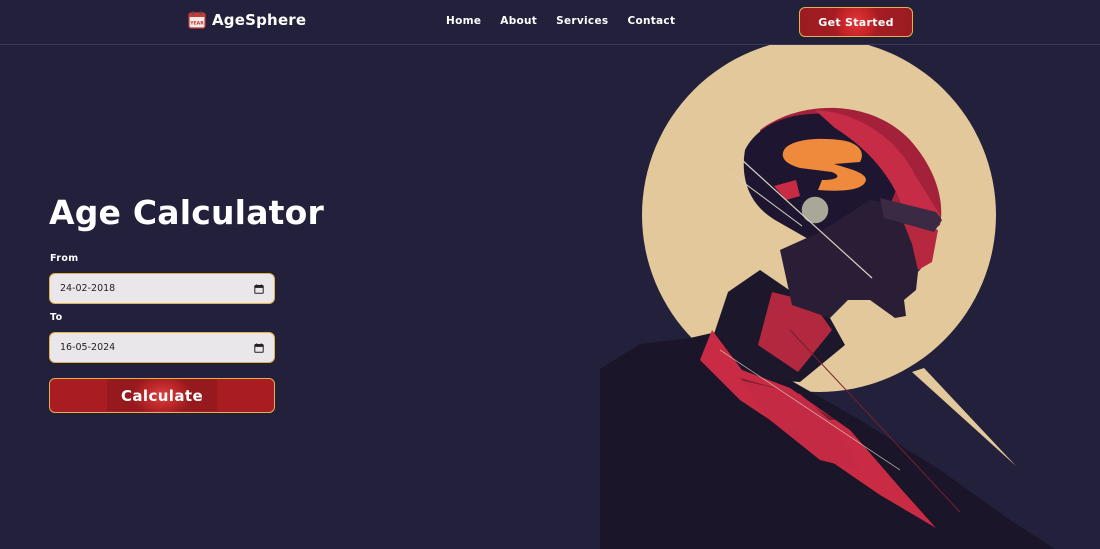 The height and width of the screenshot is (549, 1100). What do you see at coordinates (56, 317) in the screenshot?
I see `to-label: To` at bounding box center [56, 317].